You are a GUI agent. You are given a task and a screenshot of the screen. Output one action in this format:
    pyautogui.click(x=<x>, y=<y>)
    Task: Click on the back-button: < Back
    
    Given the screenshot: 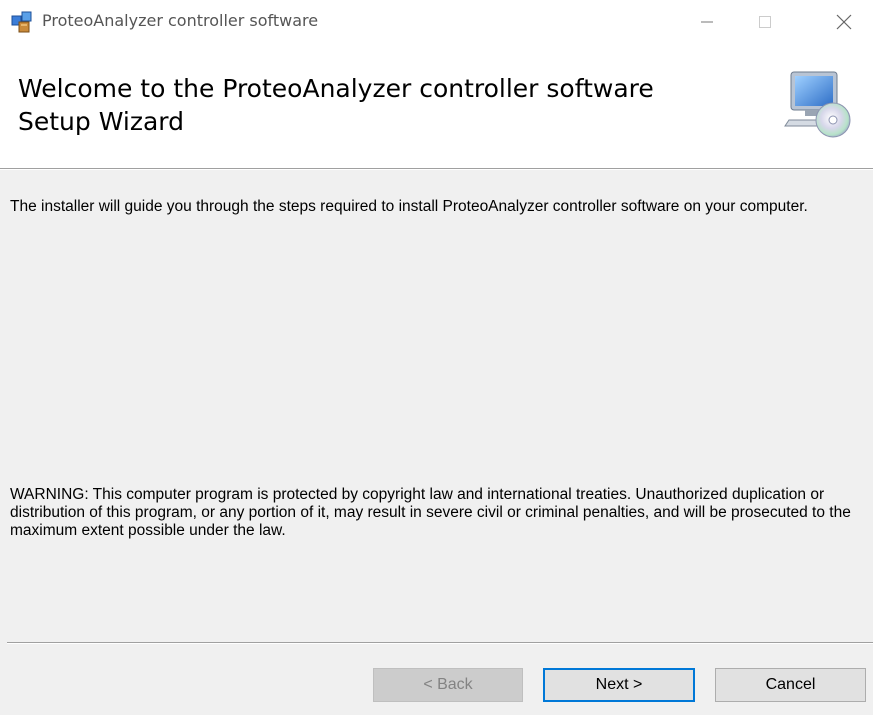 What is the action you would take?
    pyautogui.click(x=448, y=685)
    